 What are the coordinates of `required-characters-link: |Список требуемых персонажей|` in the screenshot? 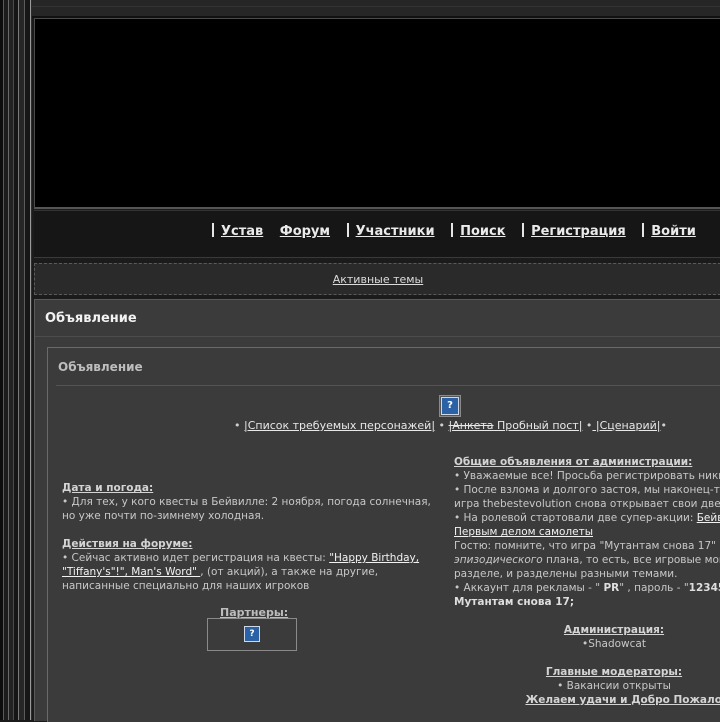 It's located at (339, 425).